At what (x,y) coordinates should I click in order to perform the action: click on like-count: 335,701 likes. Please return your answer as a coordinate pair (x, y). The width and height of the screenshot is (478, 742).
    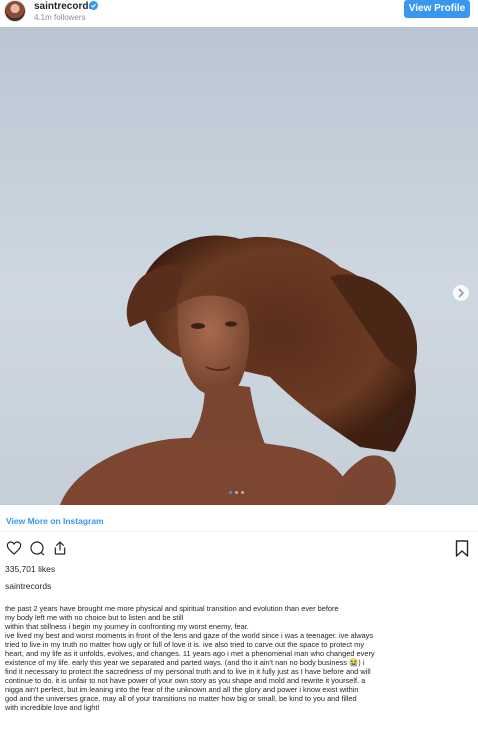
    Looking at the image, I should click on (30, 569).